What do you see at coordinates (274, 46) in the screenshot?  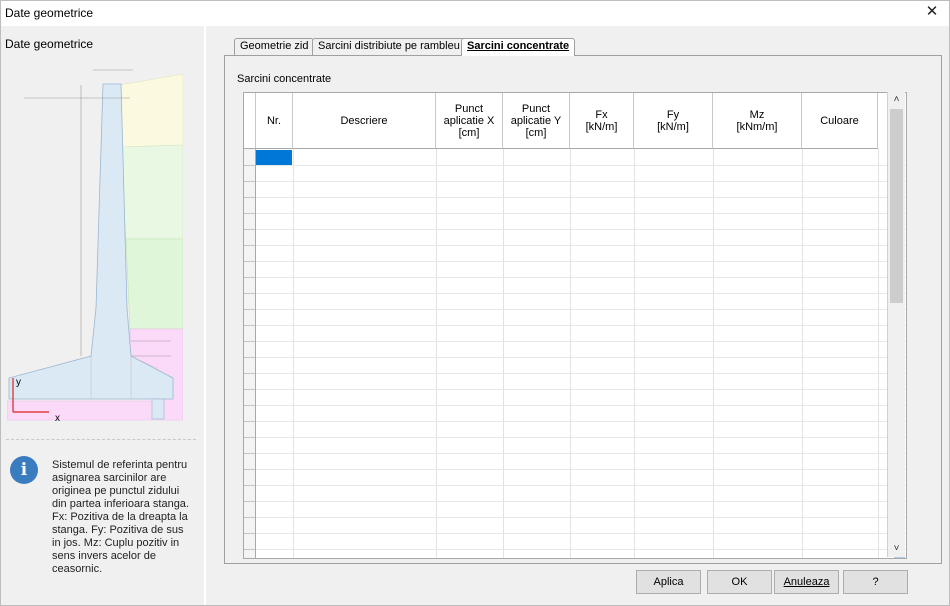 I see `tab-geometrie-zid: Geometrie zid` at bounding box center [274, 46].